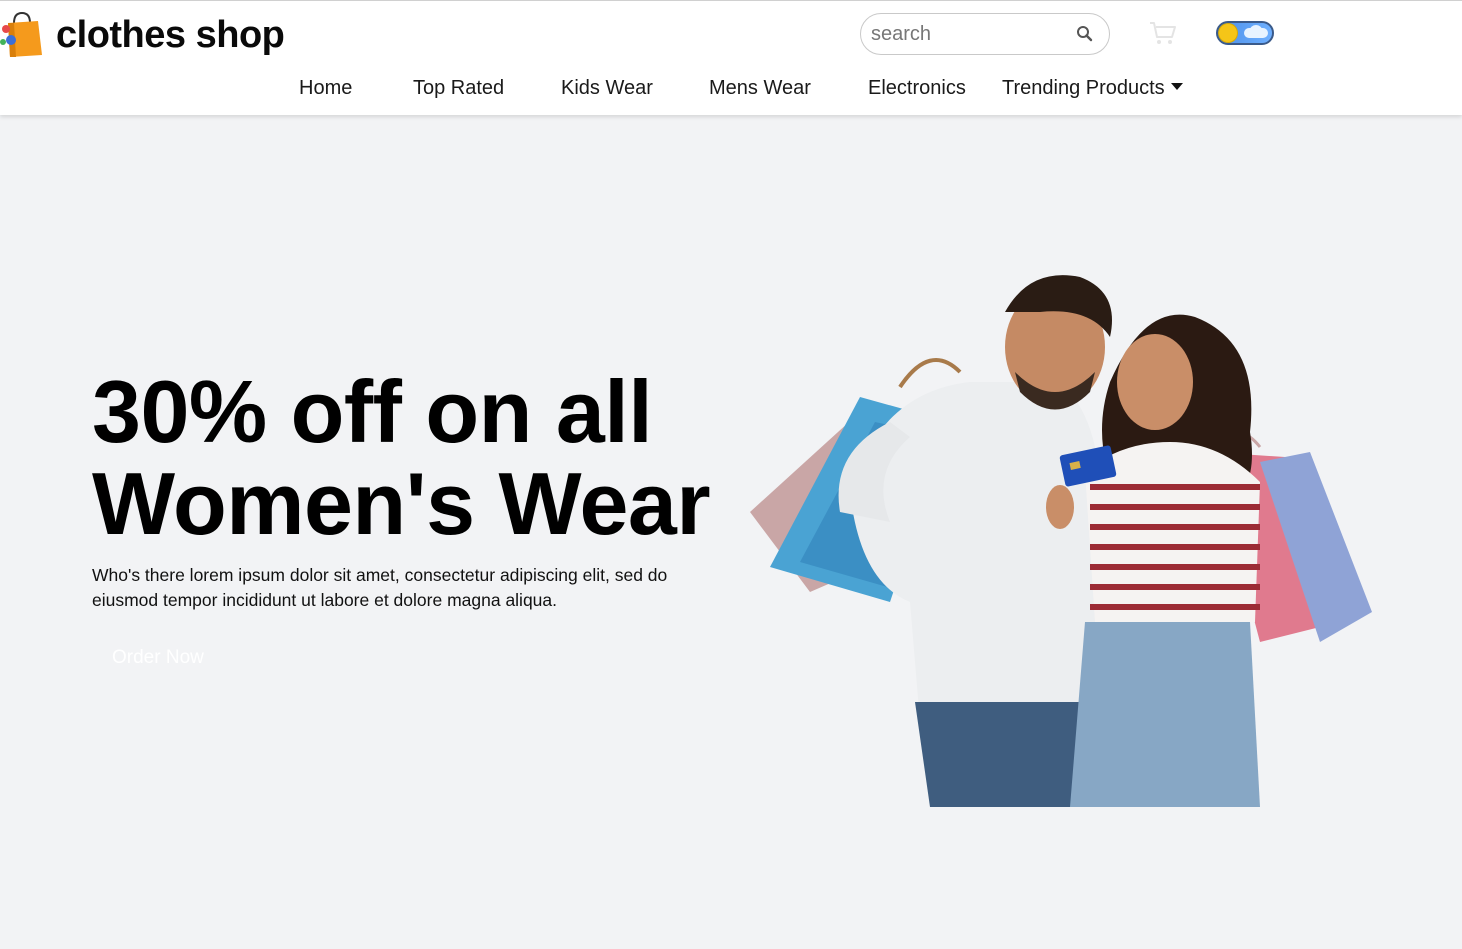  Describe the element at coordinates (1163, 33) in the screenshot. I see `cart-icon` at that location.